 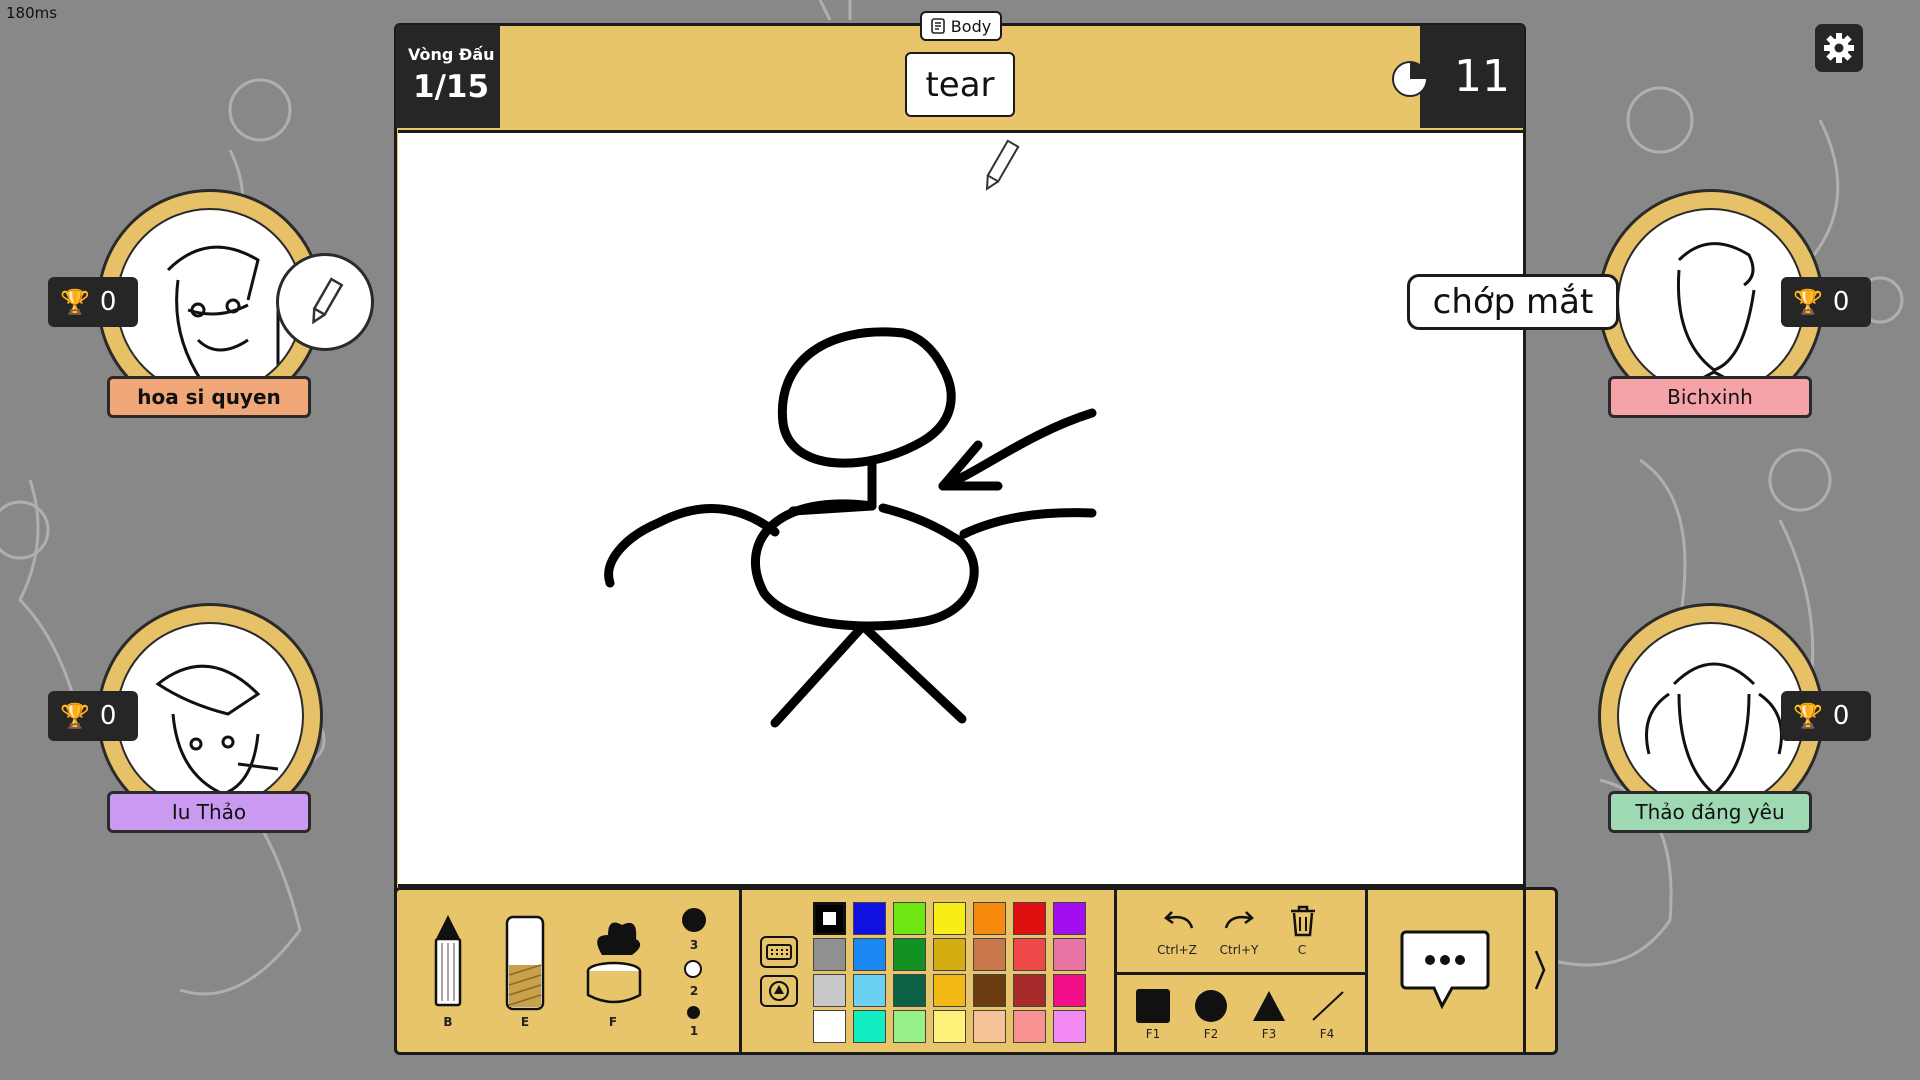 What do you see at coordinates (613, 1022) in the screenshot?
I see `fill-bucket-key: F` at bounding box center [613, 1022].